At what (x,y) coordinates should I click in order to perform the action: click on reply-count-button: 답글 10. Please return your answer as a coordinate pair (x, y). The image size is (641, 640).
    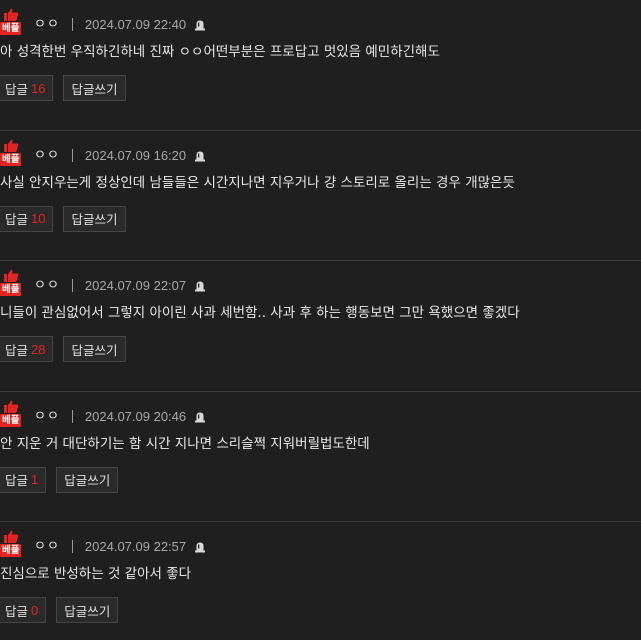
    Looking at the image, I should click on (27, 218).